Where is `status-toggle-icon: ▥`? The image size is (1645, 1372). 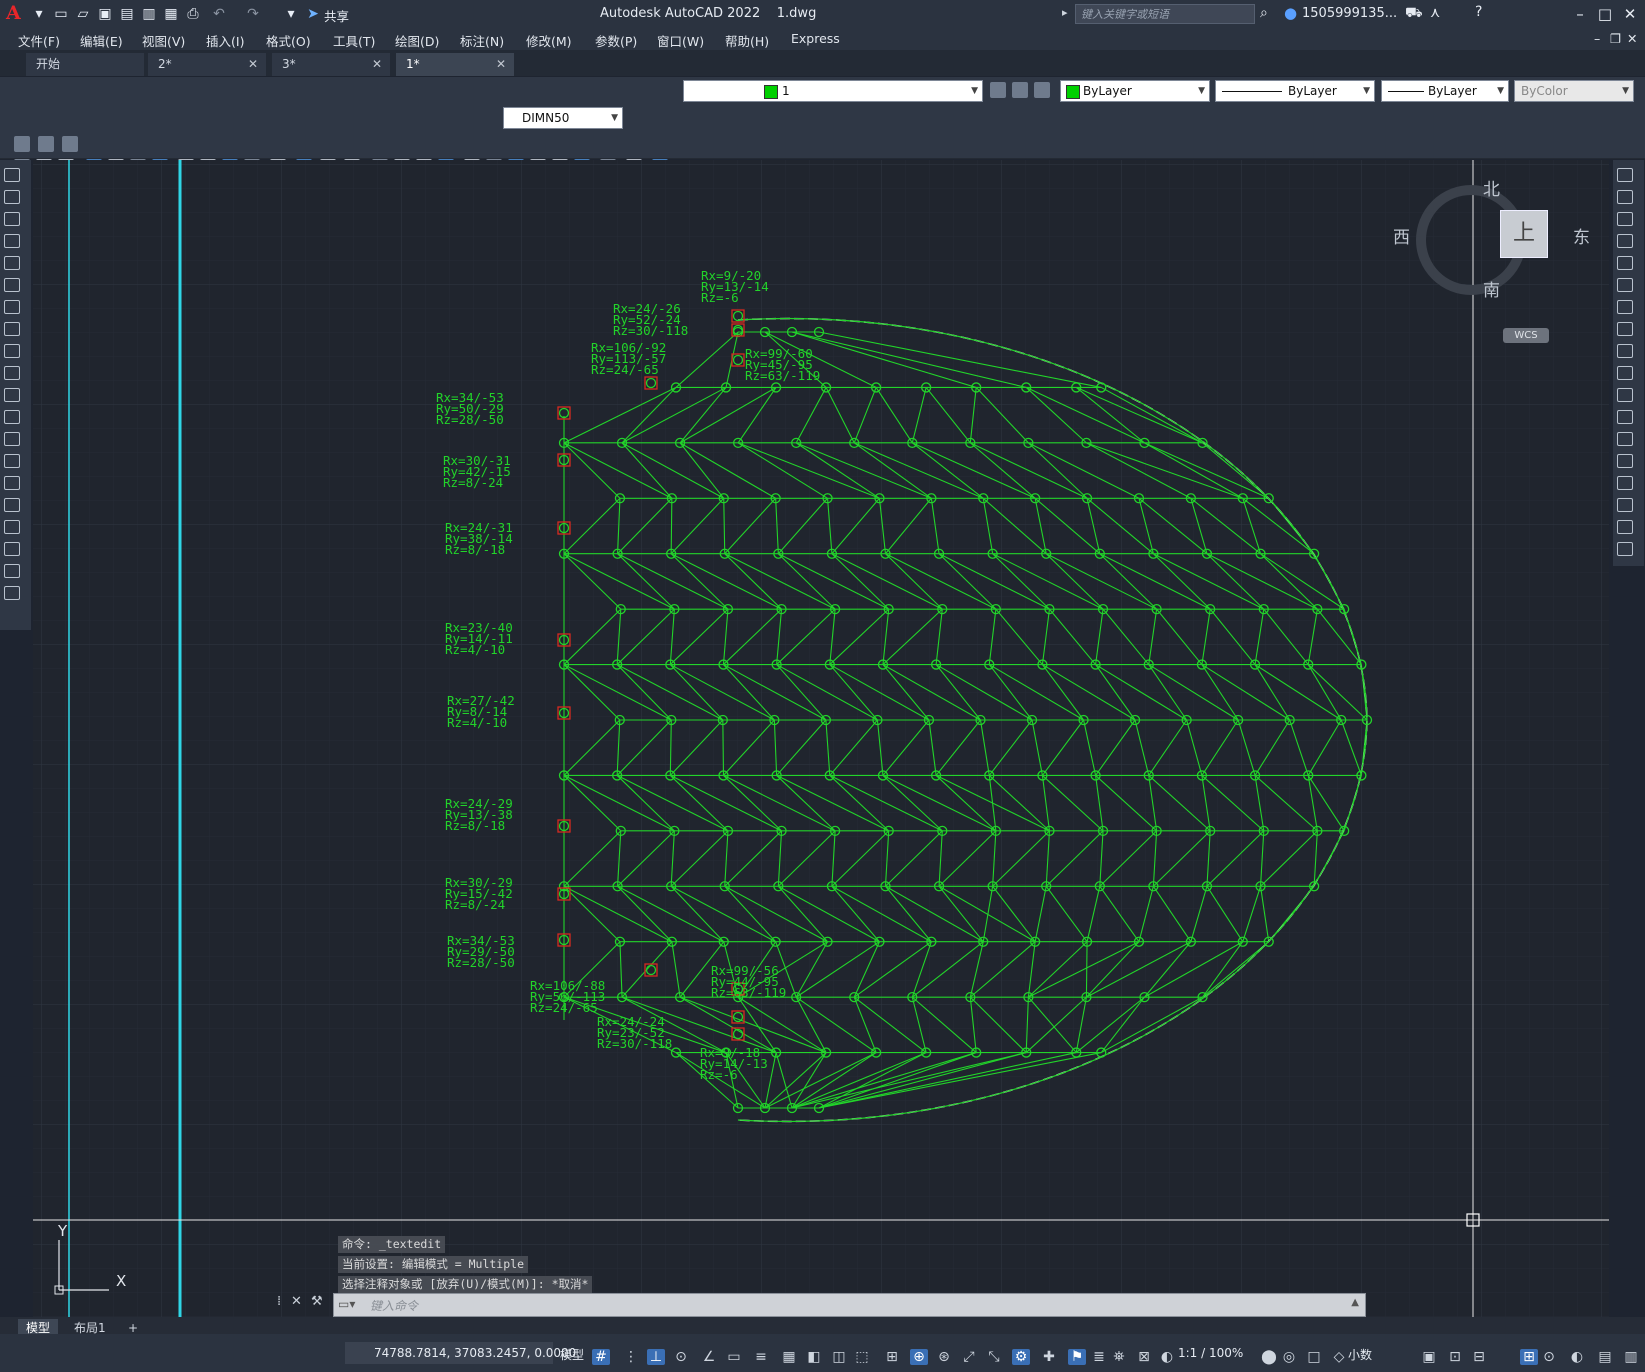 status-toggle-icon: ▥ is located at coordinates (1631, 1357).